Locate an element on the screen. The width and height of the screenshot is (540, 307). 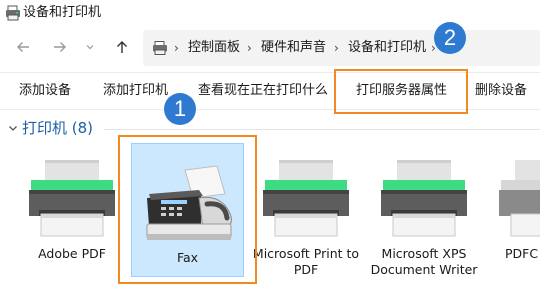
title-bar: 设备和打印机 is located at coordinates (270, 13).